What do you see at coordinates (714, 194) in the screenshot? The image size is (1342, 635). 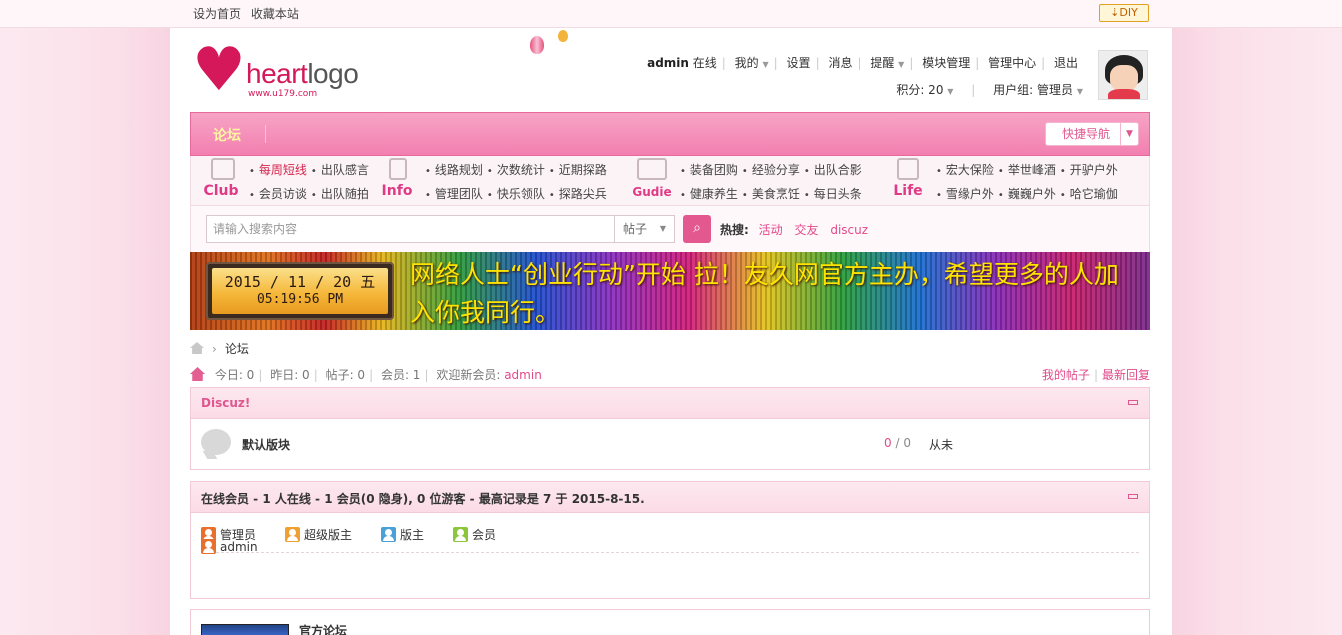 I see `category-link: 健康养生` at bounding box center [714, 194].